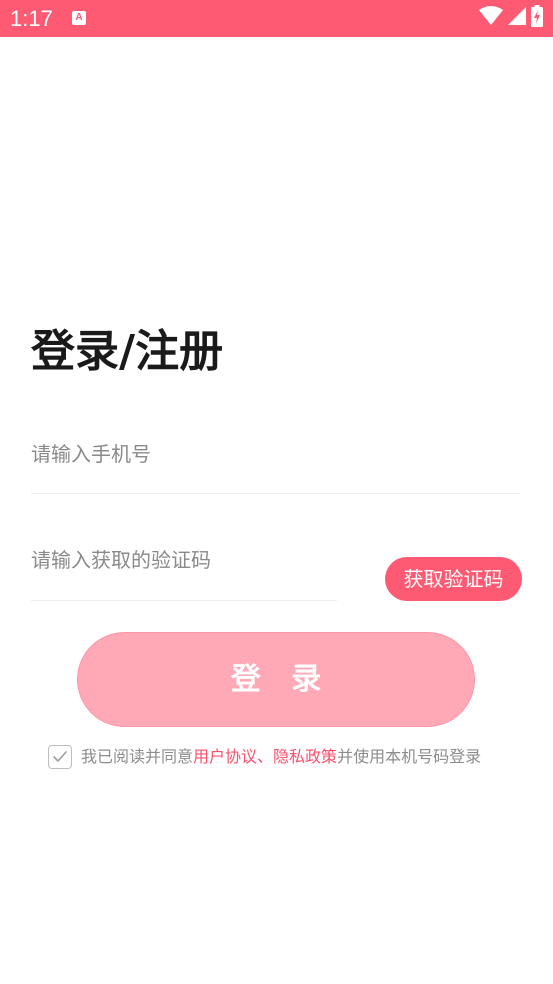  I want to click on user-agreement-link: 用户协议, so click(225, 756).